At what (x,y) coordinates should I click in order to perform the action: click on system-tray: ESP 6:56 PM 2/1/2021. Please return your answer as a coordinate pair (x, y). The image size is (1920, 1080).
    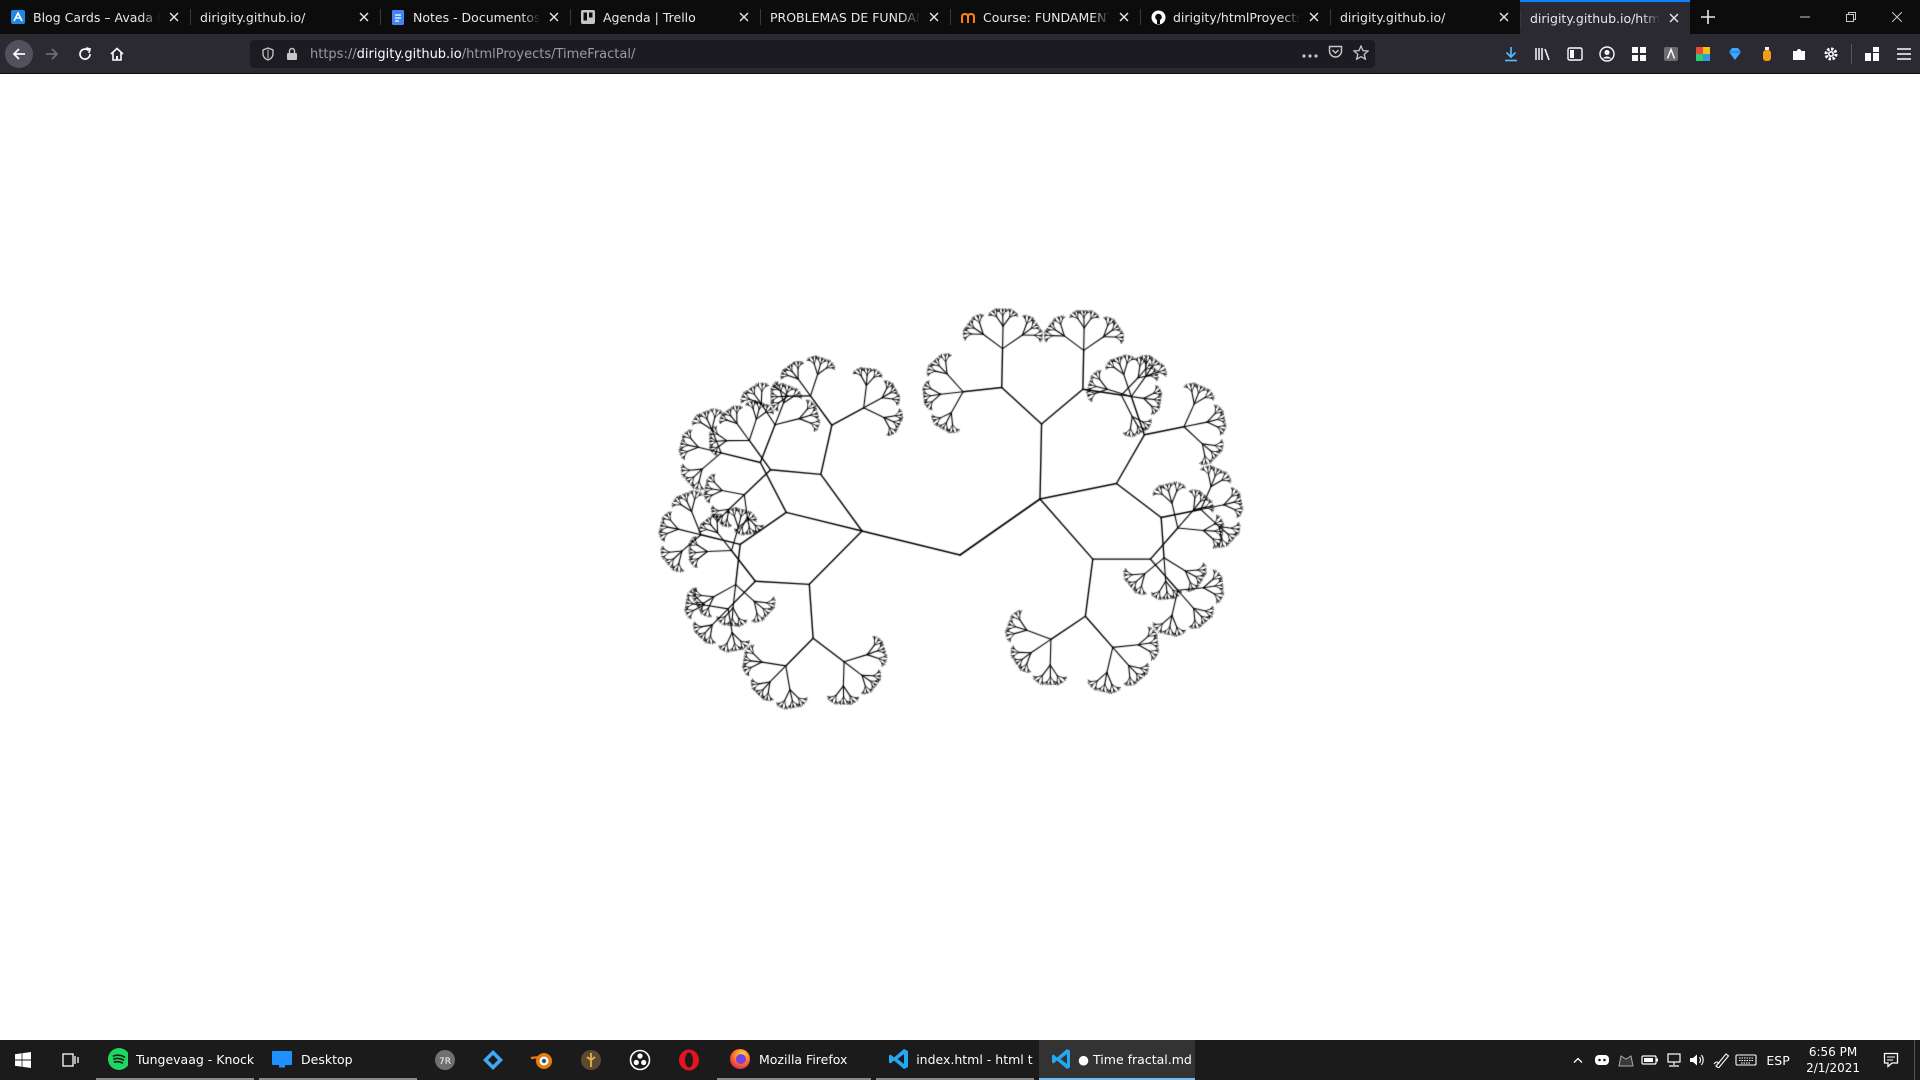
    Looking at the image, I should click on (1743, 1060).